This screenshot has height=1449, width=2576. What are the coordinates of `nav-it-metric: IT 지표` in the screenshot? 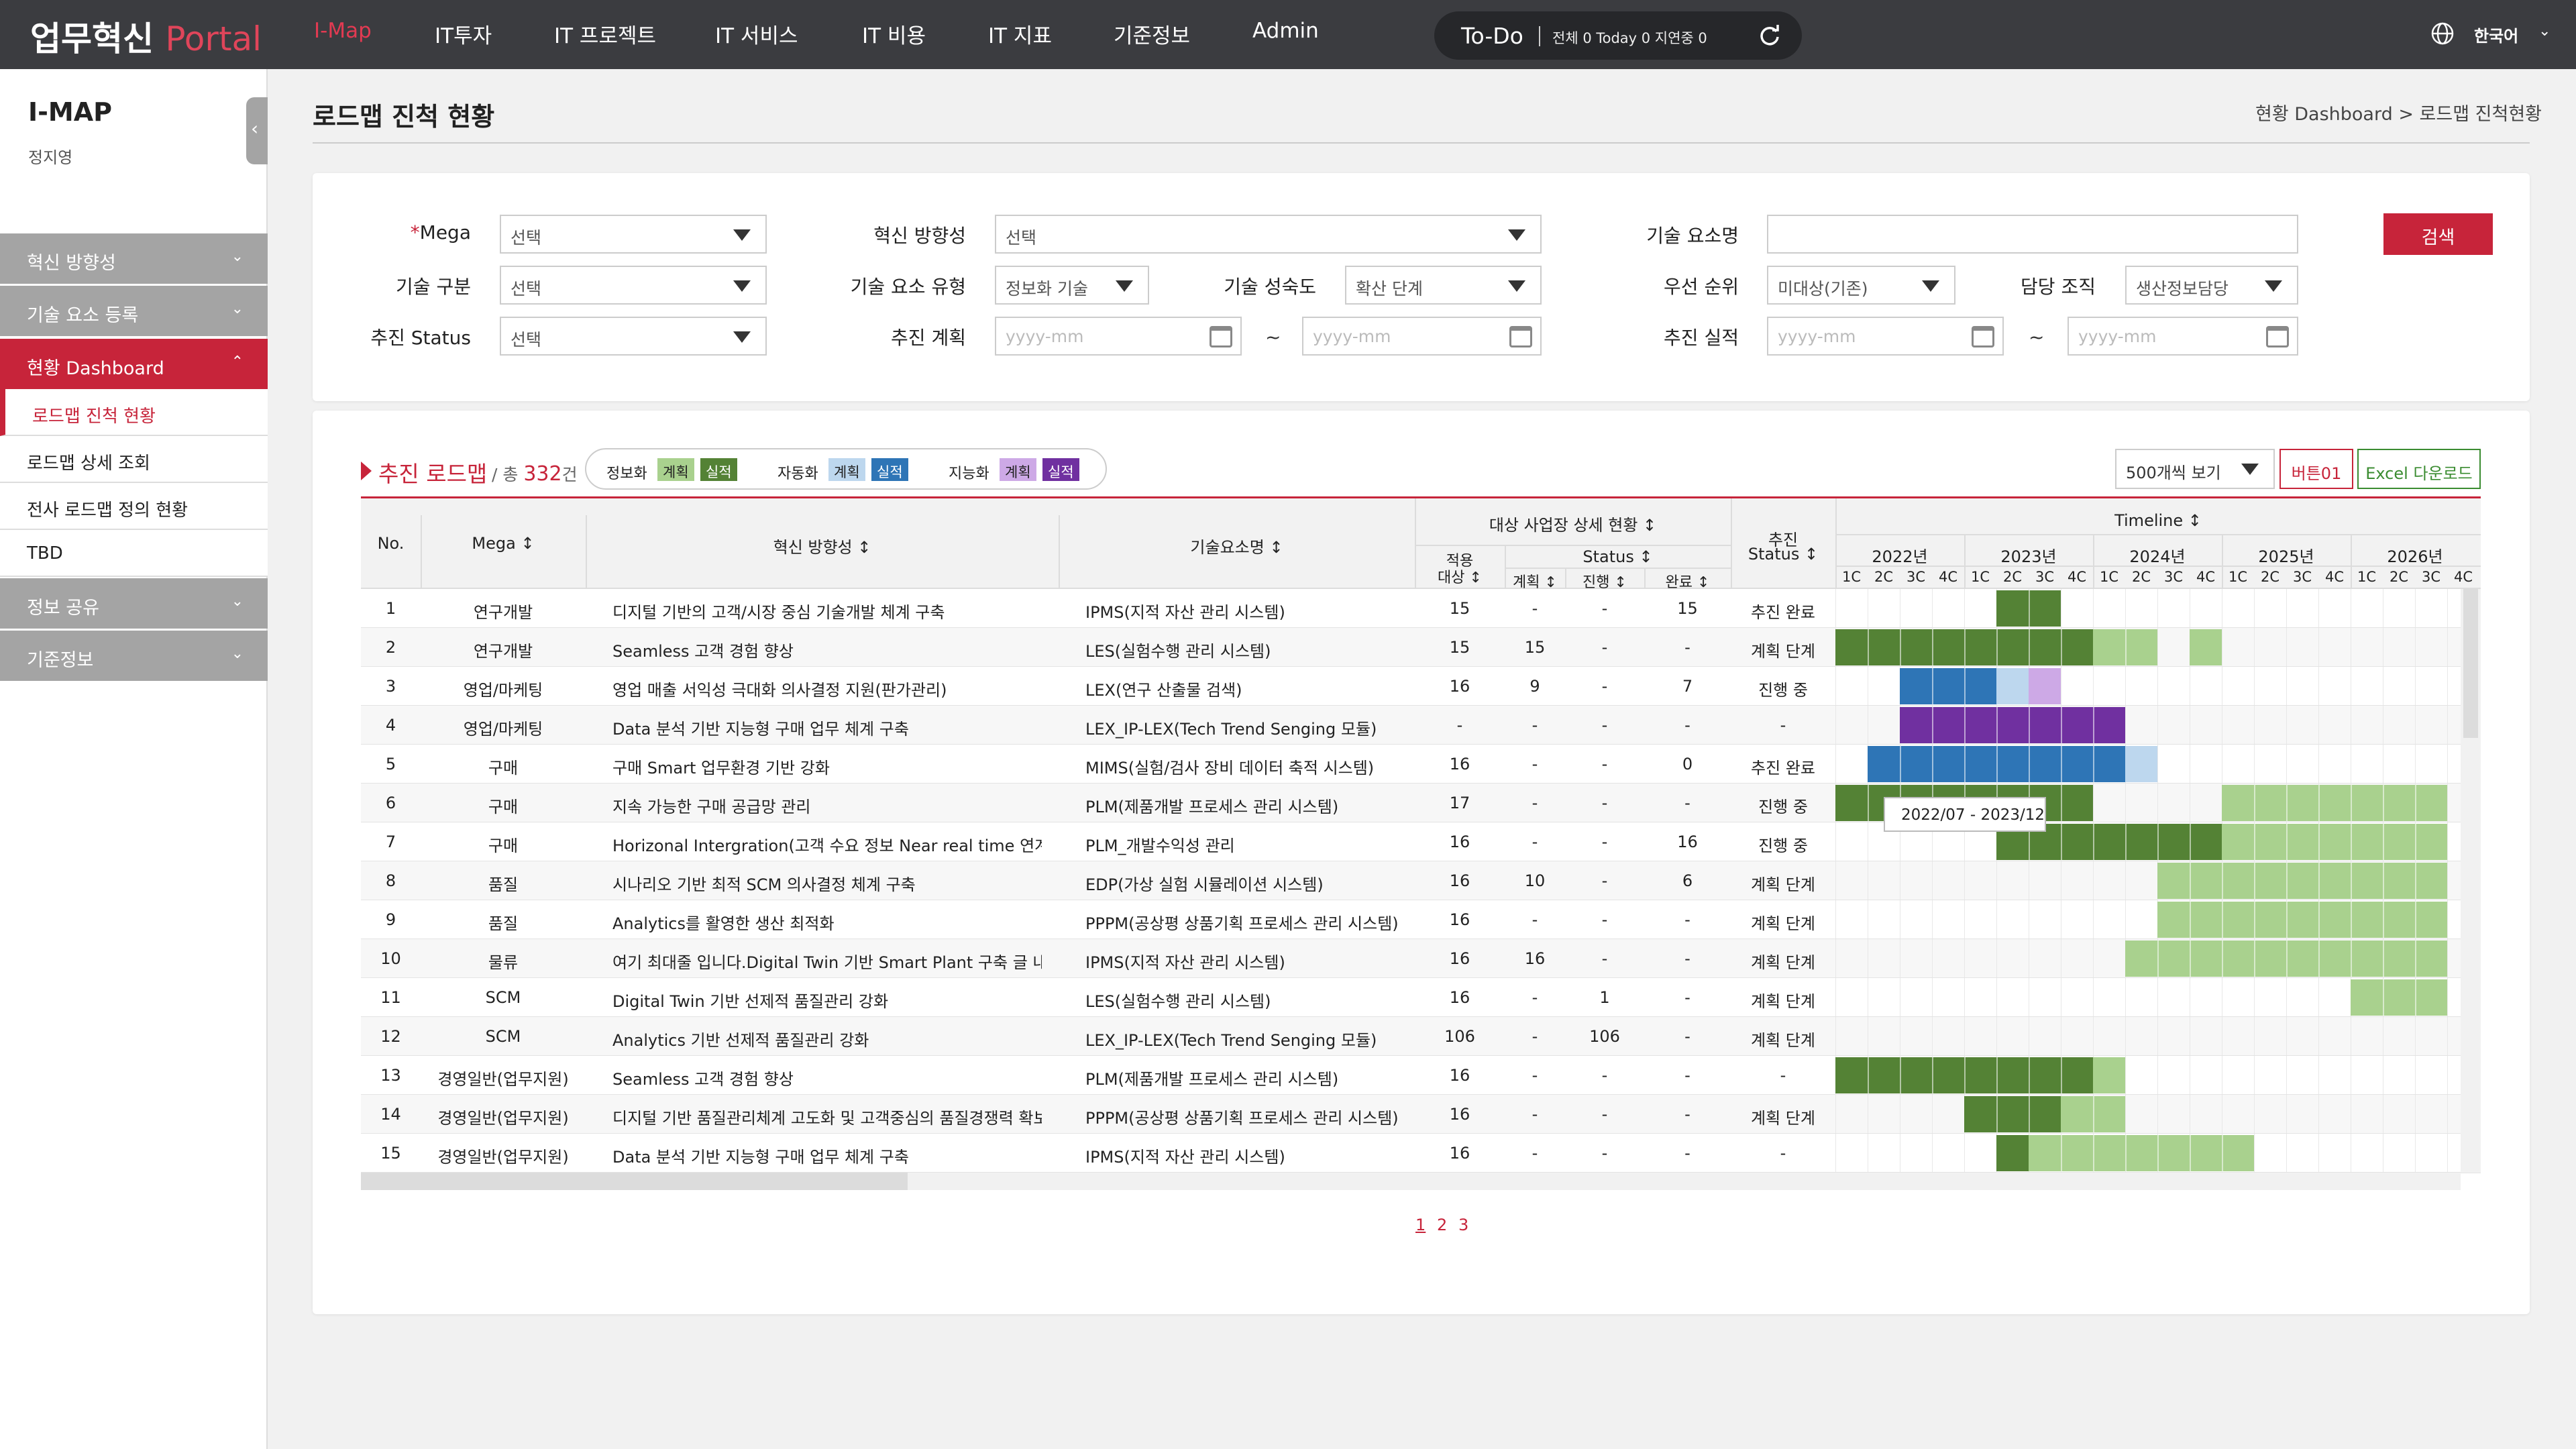 It's located at (1020, 34).